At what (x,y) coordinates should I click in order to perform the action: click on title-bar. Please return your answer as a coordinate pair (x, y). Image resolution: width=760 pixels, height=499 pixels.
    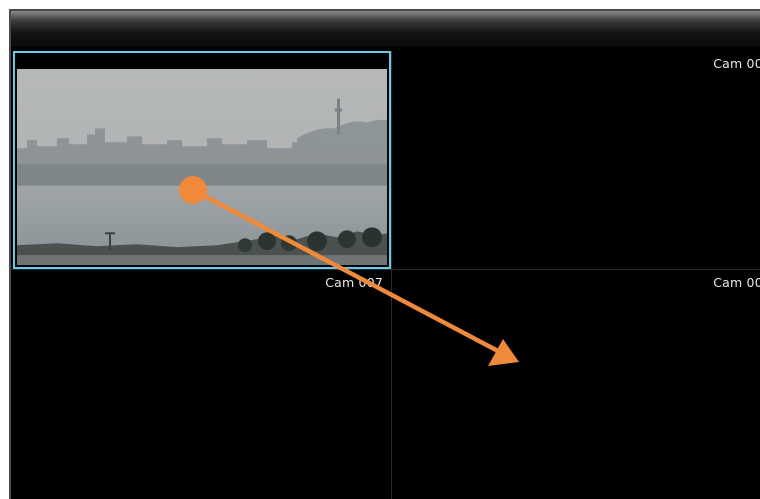
    Looking at the image, I should click on (385, 29).